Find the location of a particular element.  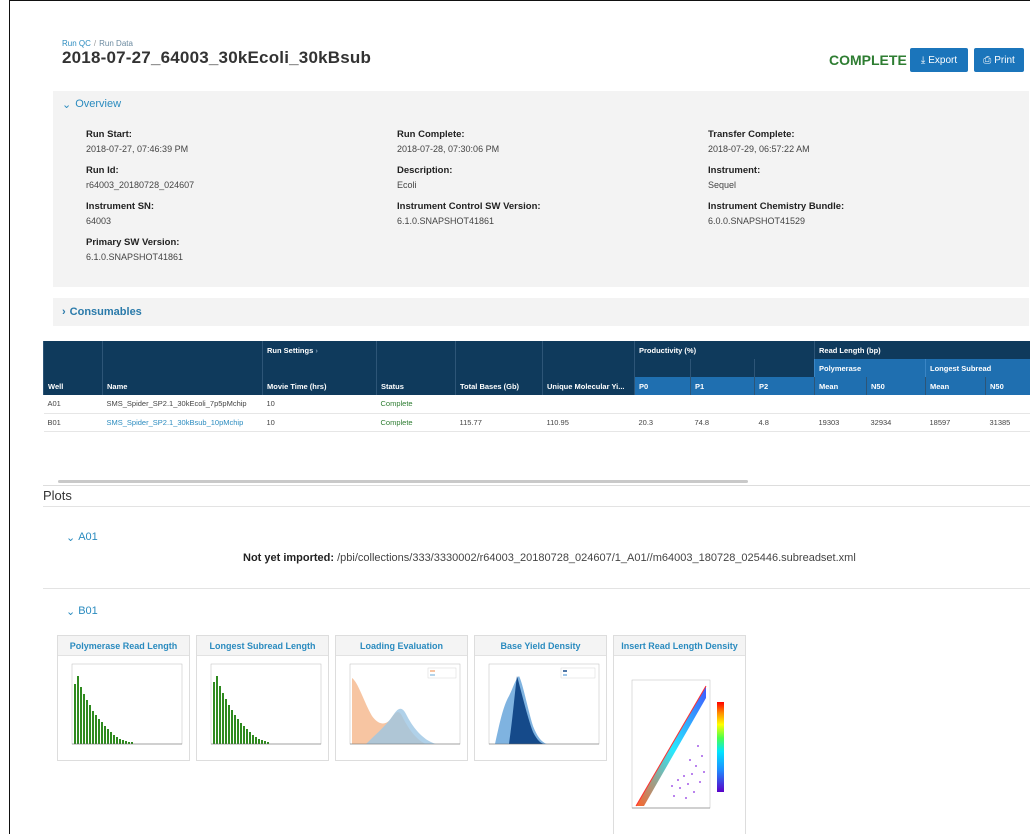

column-header-subread-n50: N50 is located at coordinates (1007, 386).